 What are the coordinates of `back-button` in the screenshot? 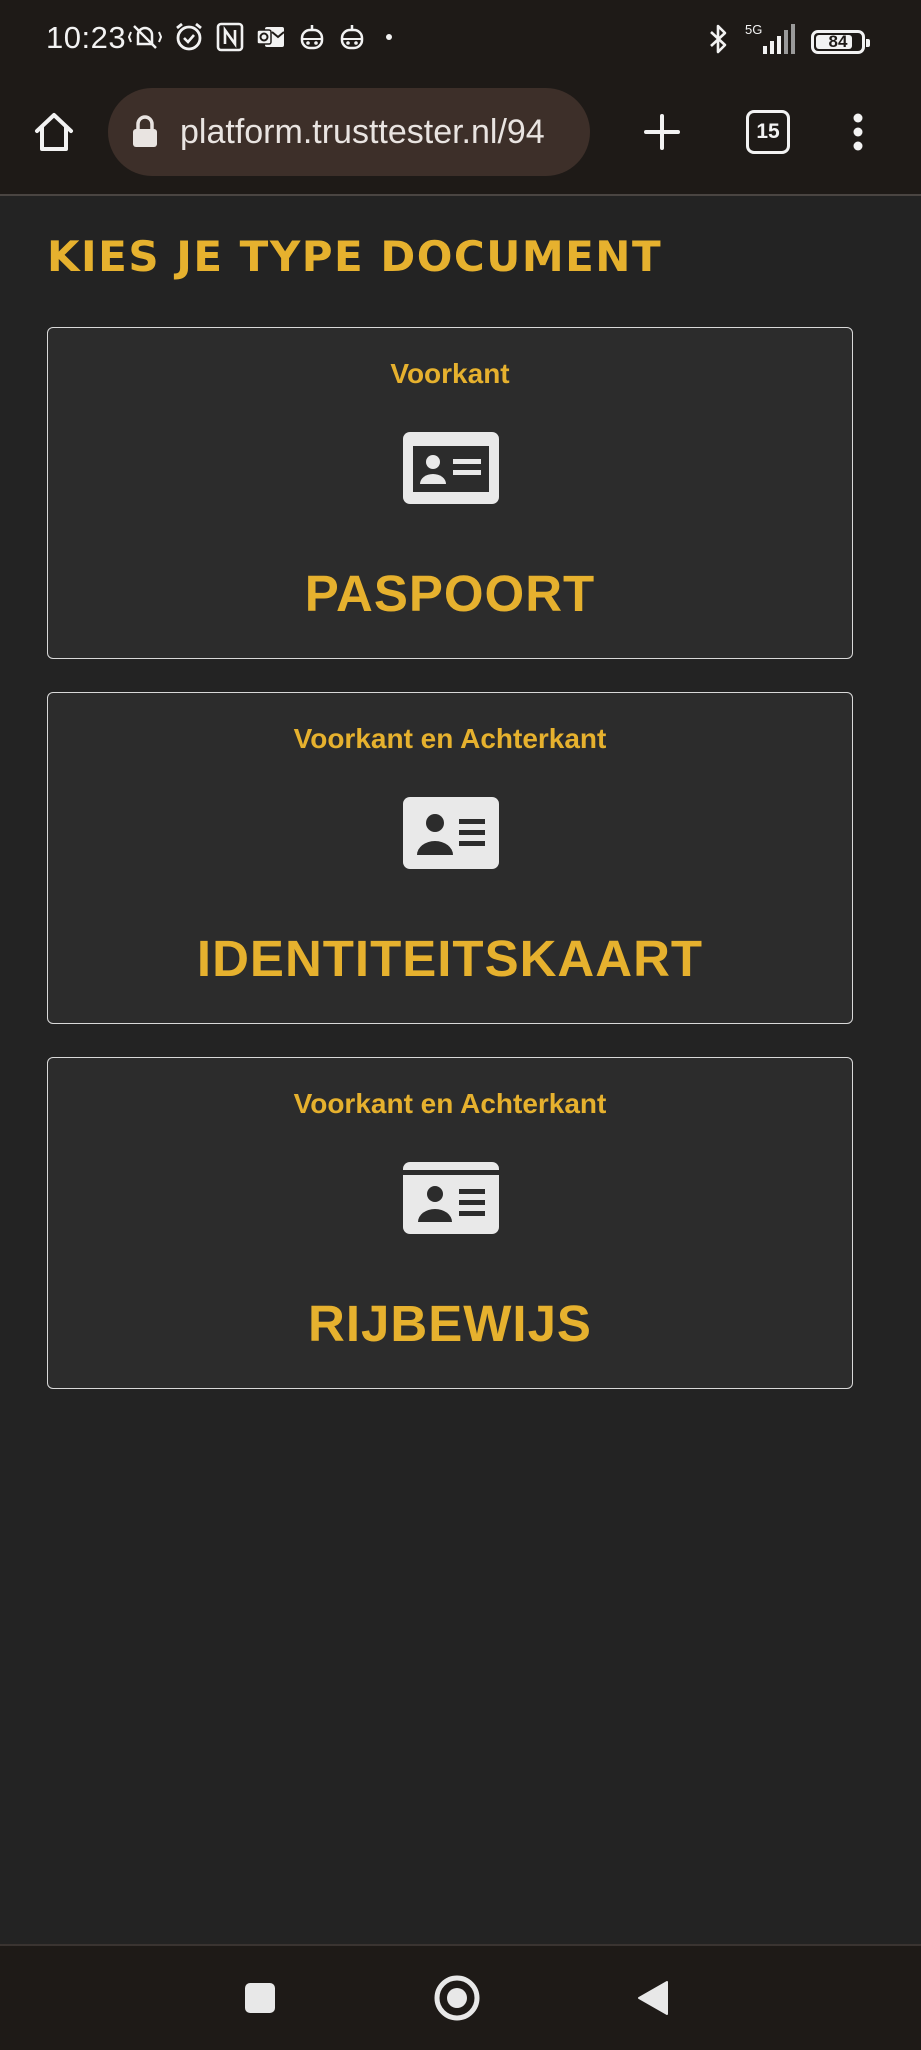 It's located at (654, 1998).